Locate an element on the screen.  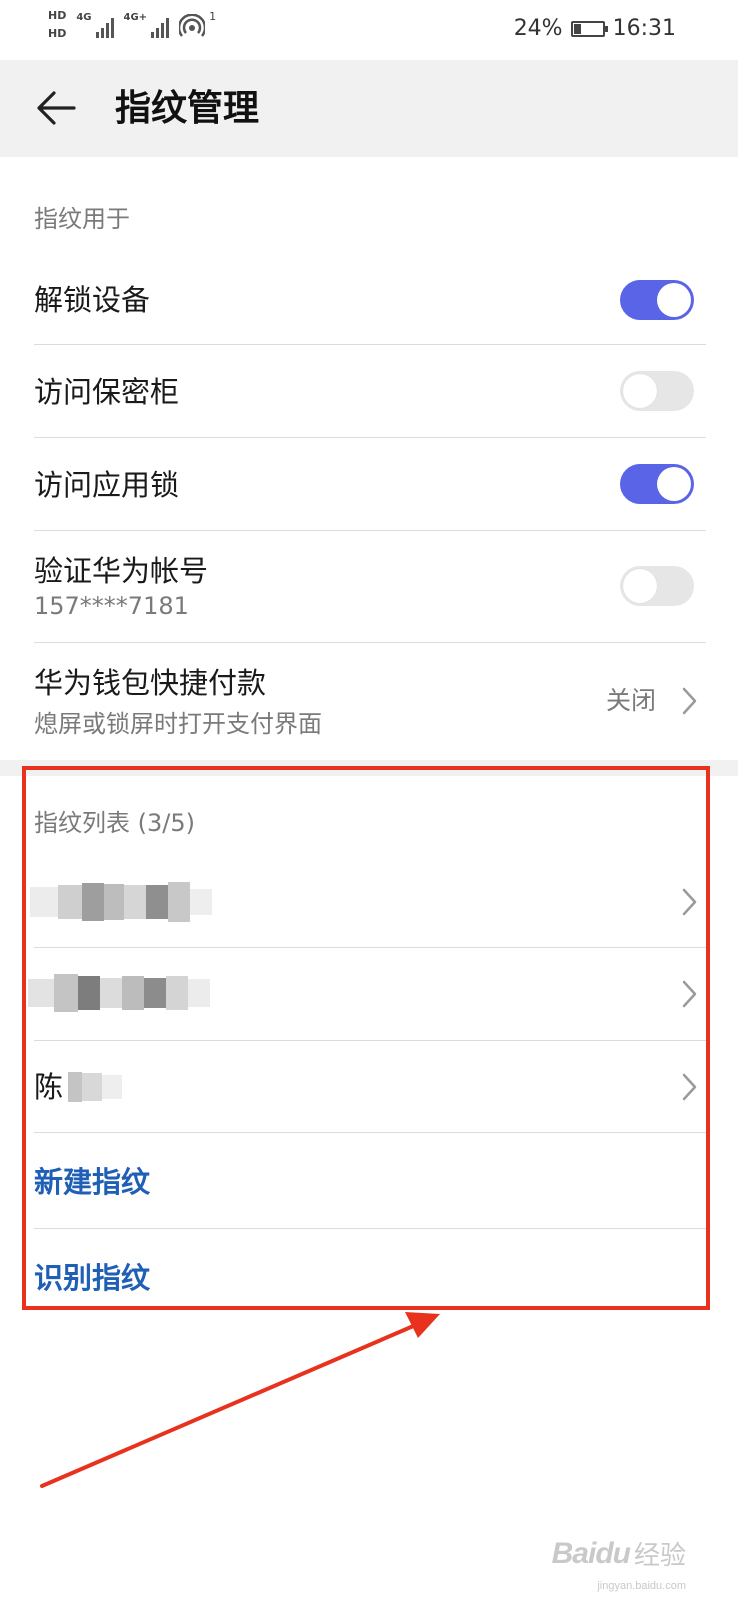
setting-label: 解锁设备 is located at coordinates (92, 300).